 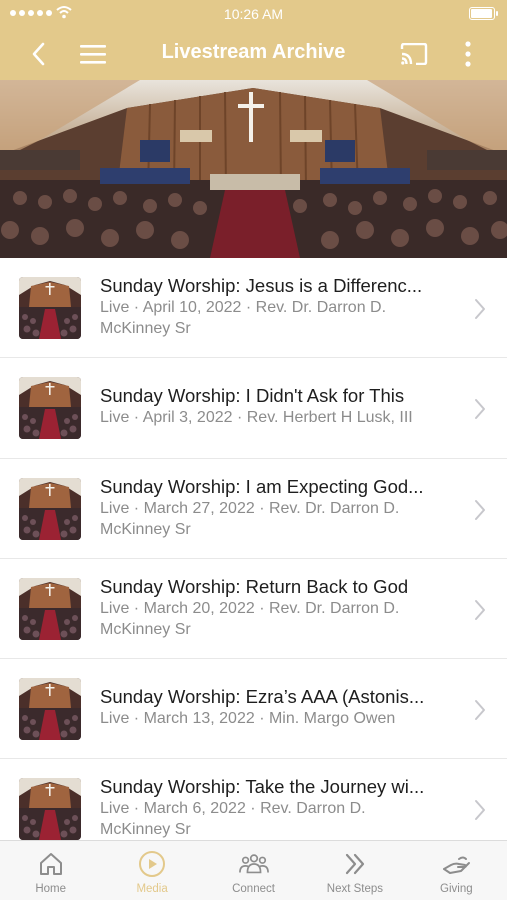 What do you see at coordinates (51, 889) in the screenshot?
I see `tab-label: Home` at bounding box center [51, 889].